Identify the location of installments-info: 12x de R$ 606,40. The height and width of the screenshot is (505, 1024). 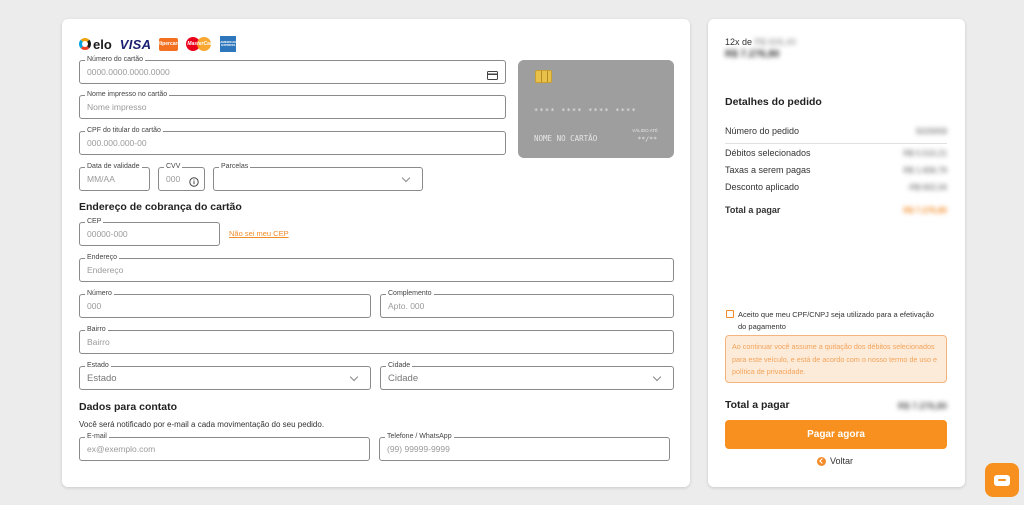
(761, 42).